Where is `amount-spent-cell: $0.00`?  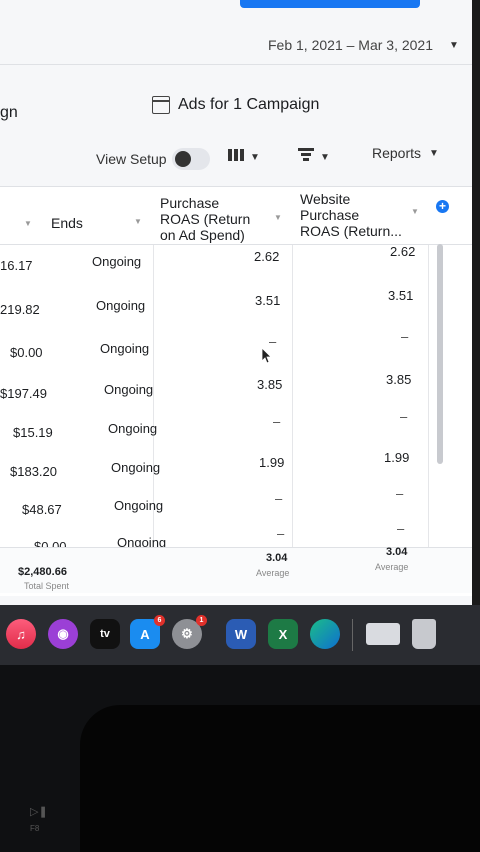
amount-spent-cell: $0.00 is located at coordinates (26, 352).